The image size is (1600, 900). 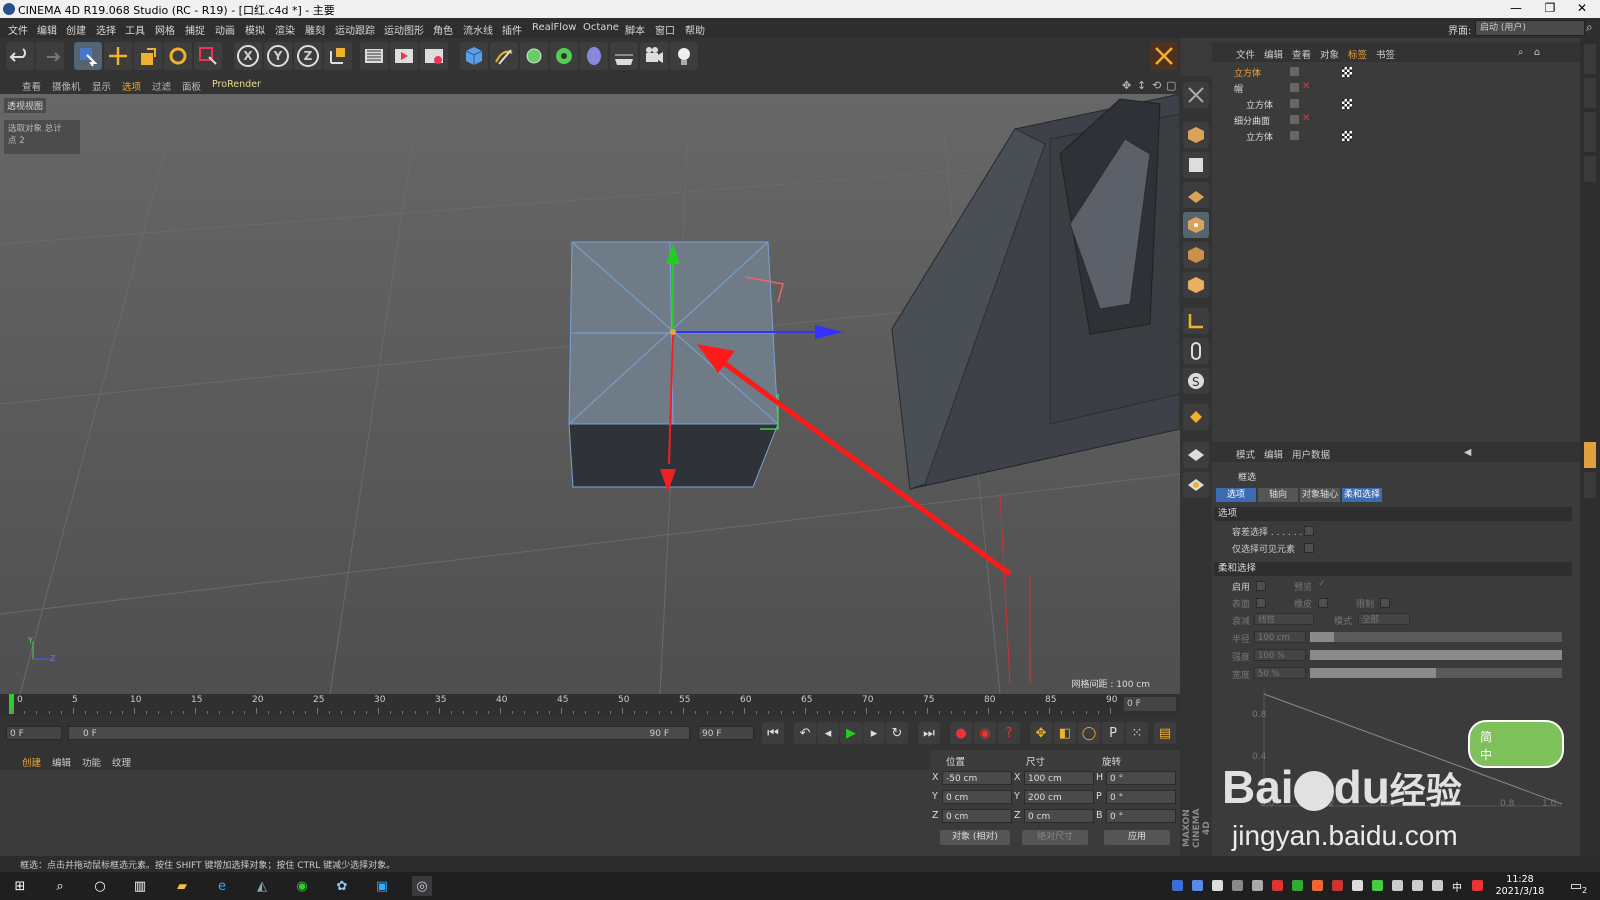 I want to click on auto-keying-icon: ◉, so click(x=985, y=733).